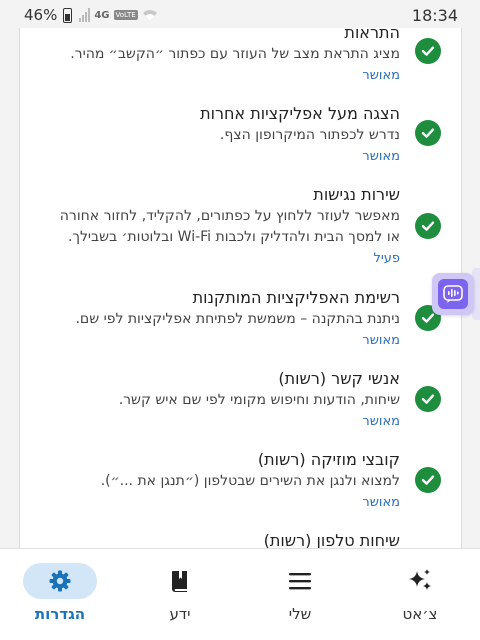 The width and height of the screenshot is (480, 640). What do you see at coordinates (41, 15) in the screenshot?
I see `battery-percentage: 46%` at bounding box center [41, 15].